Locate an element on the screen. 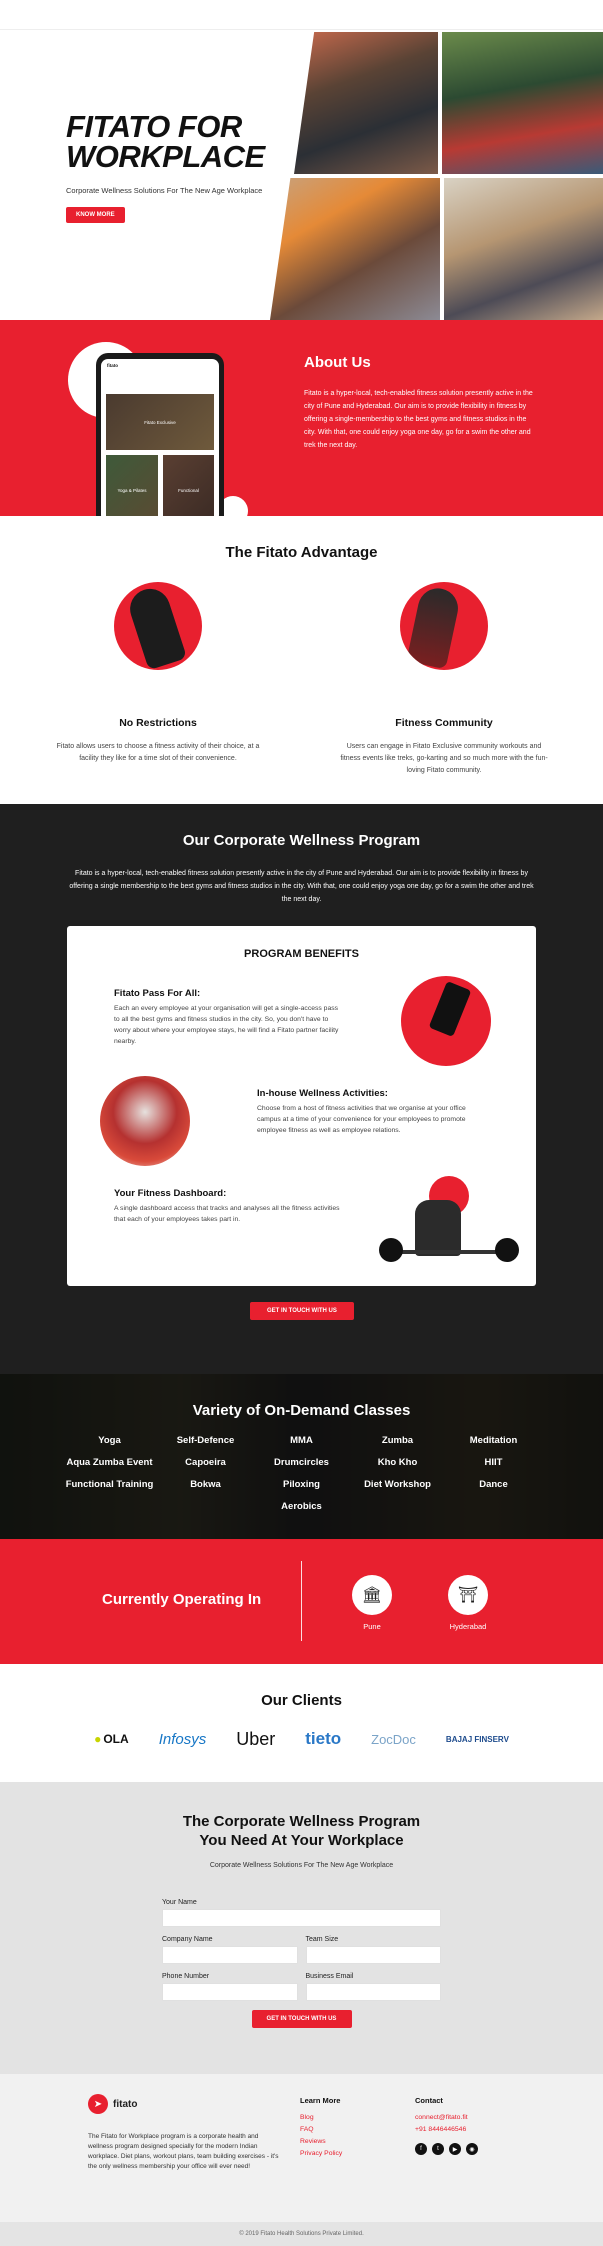  hero-title: FITATO FOR WORKPLACE is located at coordinates (165, 141).